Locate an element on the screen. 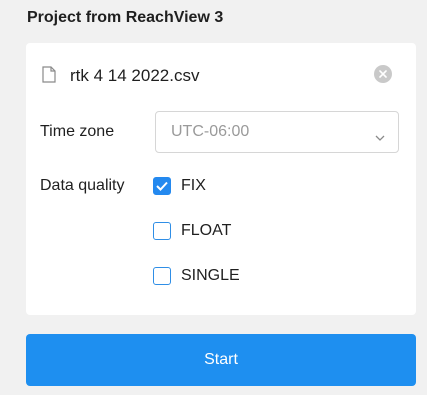  start-button: Start is located at coordinates (221, 360).